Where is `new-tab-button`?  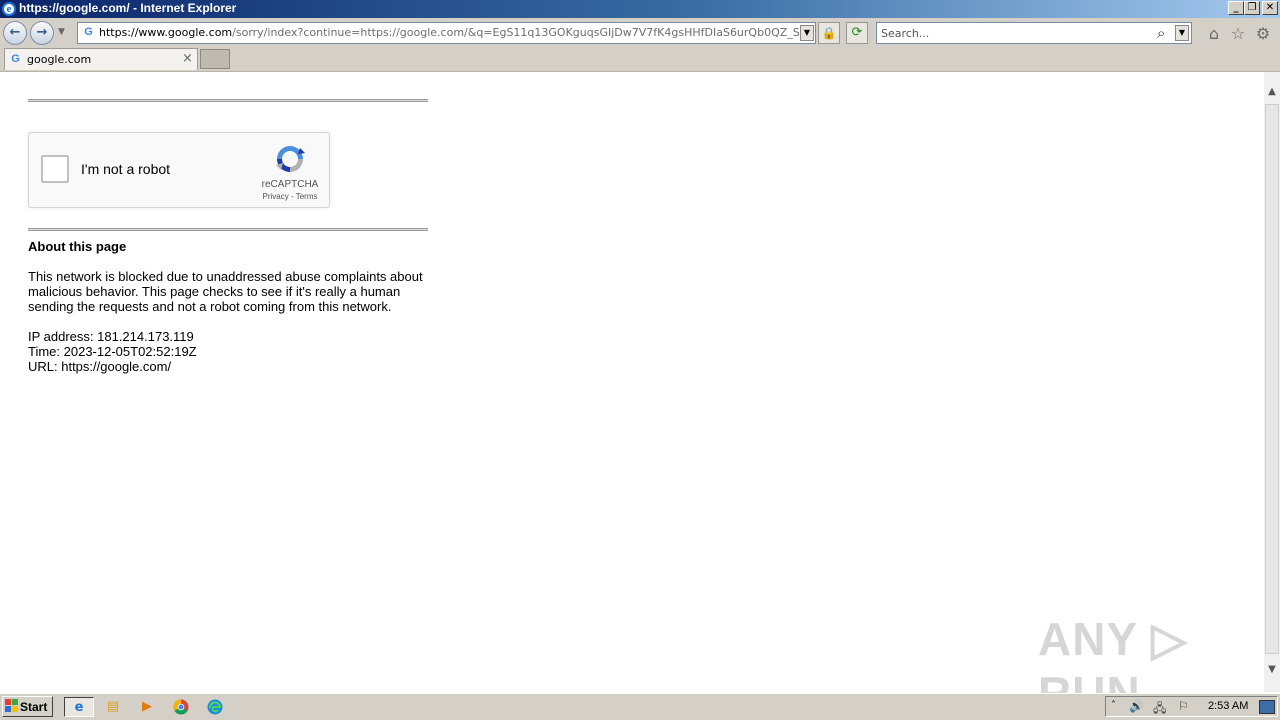
new-tab-button is located at coordinates (215, 59).